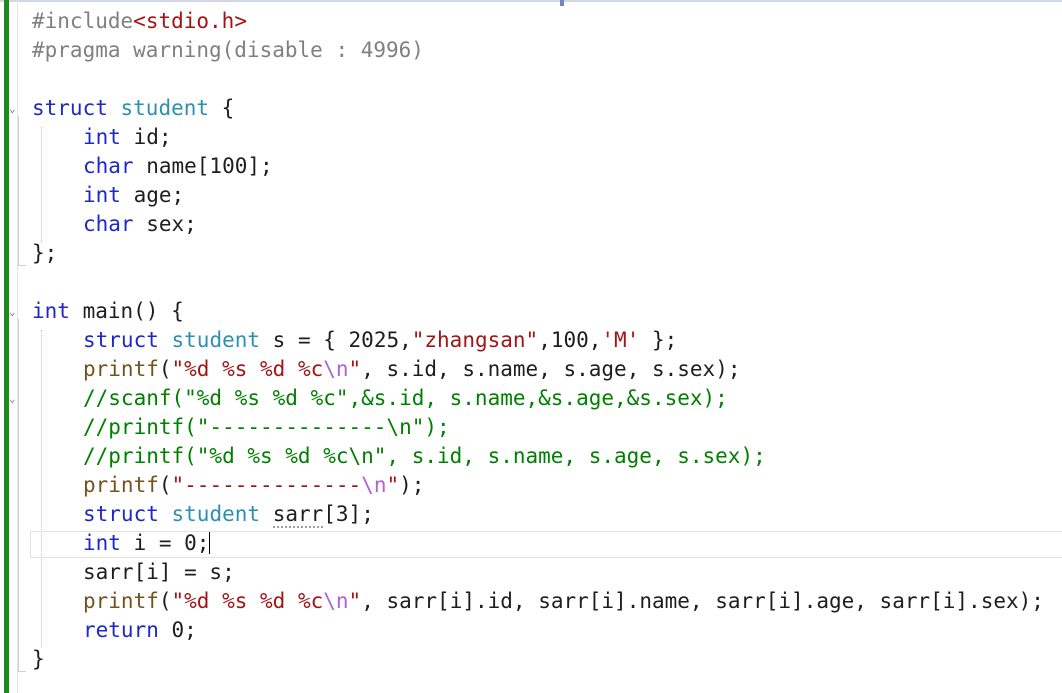  Describe the element at coordinates (538, 50) in the screenshot. I see `code-line-2: #pragma warning(disable : 4996)` at that location.